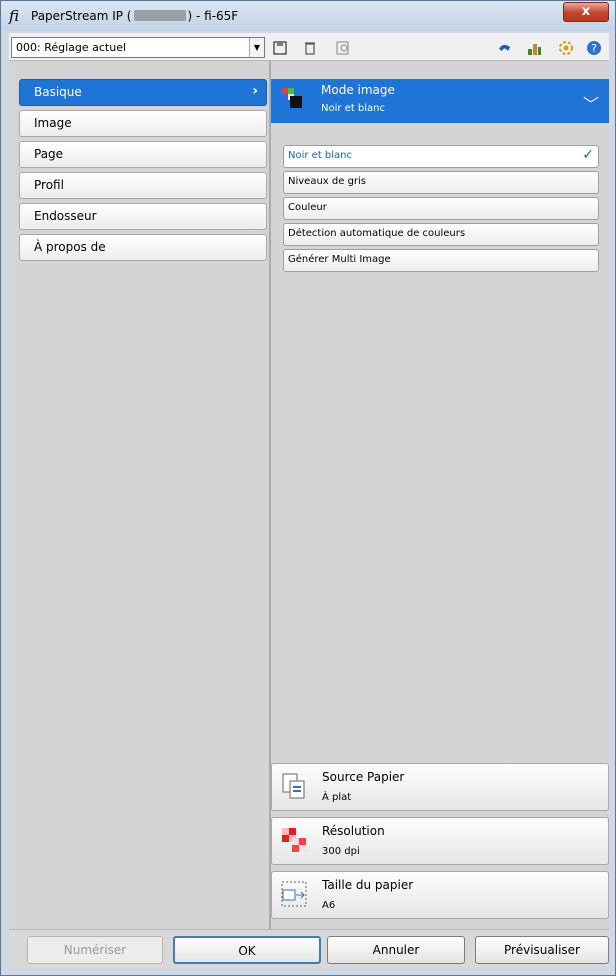 The width and height of the screenshot is (616, 976). Describe the element at coordinates (292, 98) in the screenshot. I see `image-mode-icon` at that location.